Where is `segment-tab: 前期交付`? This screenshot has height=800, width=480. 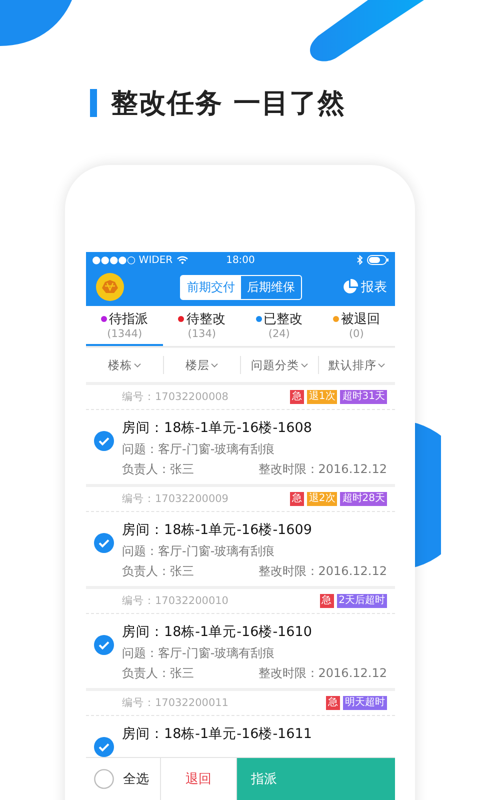
segment-tab: 前期交付 is located at coordinates (211, 287).